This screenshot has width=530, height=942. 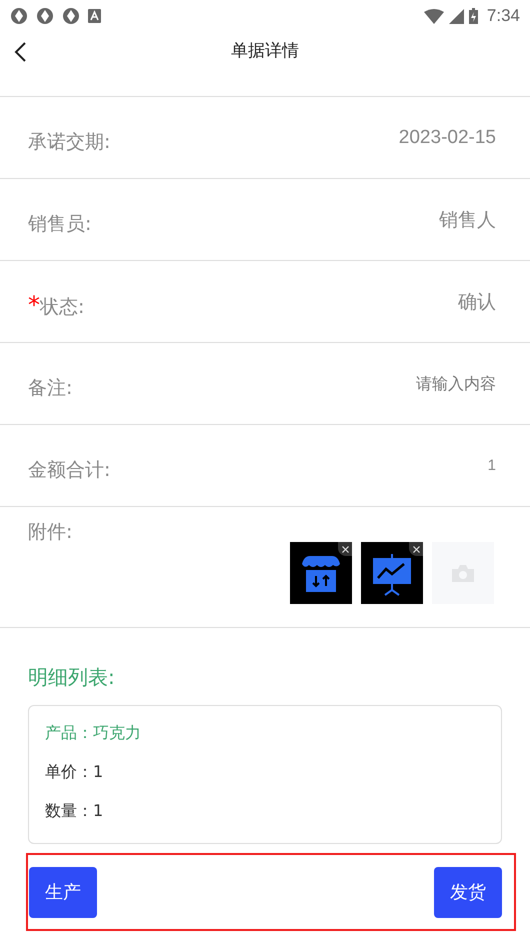 What do you see at coordinates (473, 16) in the screenshot?
I see `battery-icon` at bounding box center [473, 16].